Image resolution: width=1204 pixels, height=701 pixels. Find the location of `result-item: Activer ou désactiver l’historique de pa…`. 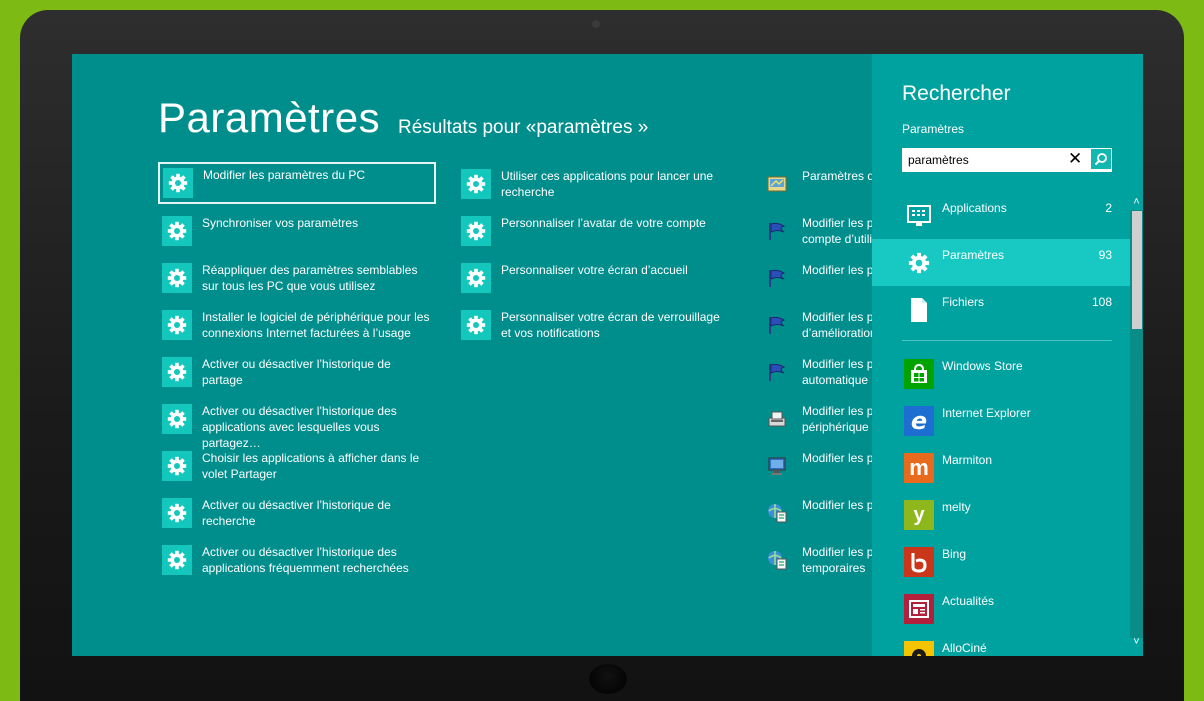

result-item: Activer ou désactiver l’historique de pa… is located at coordinates (297, 373).